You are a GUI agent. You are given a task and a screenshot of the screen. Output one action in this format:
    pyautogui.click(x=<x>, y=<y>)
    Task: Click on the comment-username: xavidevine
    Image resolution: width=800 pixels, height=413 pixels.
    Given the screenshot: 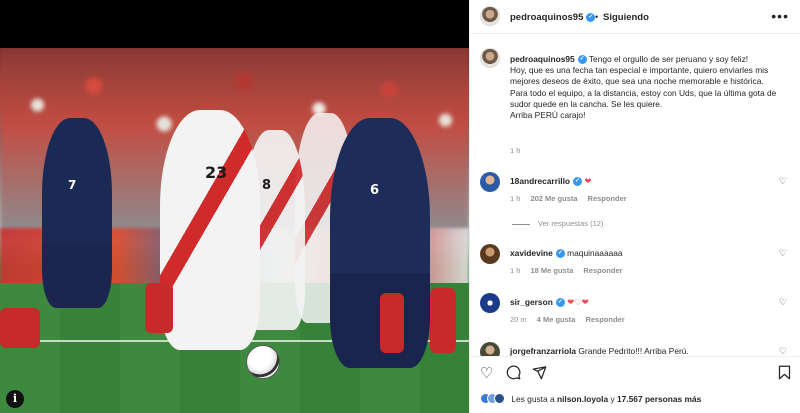 What is the action you would take?
    pyautogui.click(x=531, y=253)
    